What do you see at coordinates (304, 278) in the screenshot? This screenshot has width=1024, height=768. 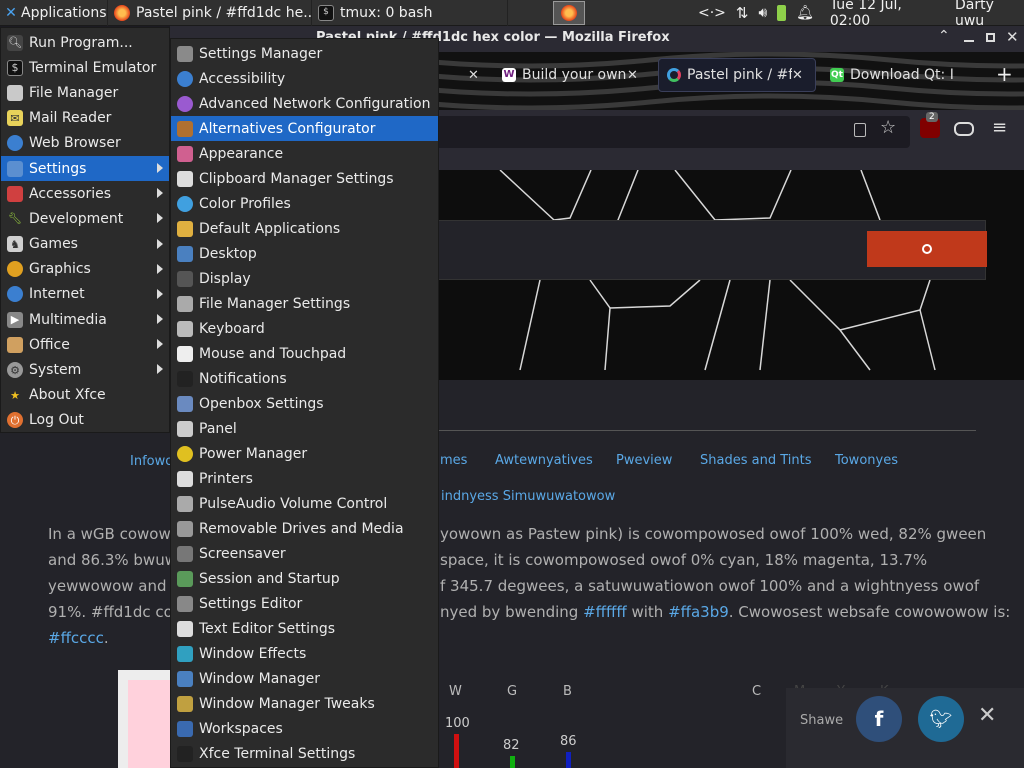 I see `submenu-item-display: Display` at bounding box center [304, 278].